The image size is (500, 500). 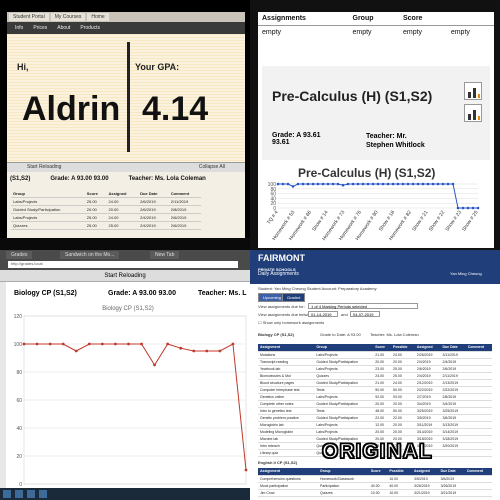 What do you see at coordinates (453, 432) in the screenshot?
I see `table-cell: 3/14/2019` at bounding box center [453, 432].